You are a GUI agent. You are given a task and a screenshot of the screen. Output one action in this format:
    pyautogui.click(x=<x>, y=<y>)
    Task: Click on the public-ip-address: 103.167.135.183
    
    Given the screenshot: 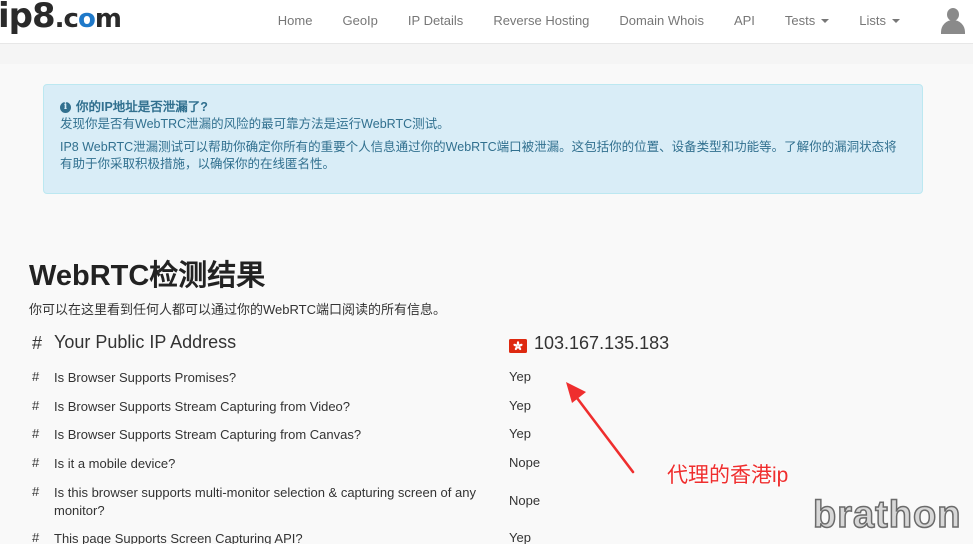 What is the action you would take?
    pyautogui.click(x=602, y=343)
    